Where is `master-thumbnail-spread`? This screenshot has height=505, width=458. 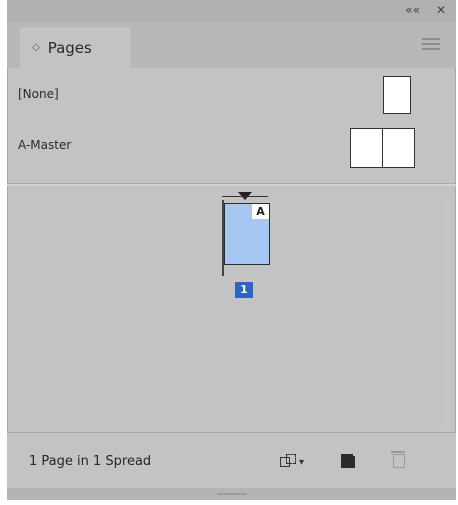
master-thumbnail-spread is located at coordinates (382, 148).